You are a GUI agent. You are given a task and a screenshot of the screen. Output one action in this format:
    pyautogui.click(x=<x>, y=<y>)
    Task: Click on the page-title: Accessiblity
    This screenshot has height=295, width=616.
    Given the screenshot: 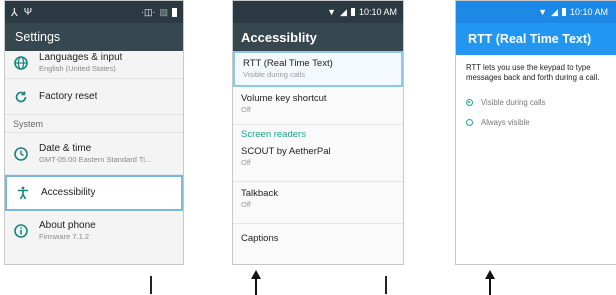 What is the action you would take?
    pyautogui.click(x=279, y=37)
    